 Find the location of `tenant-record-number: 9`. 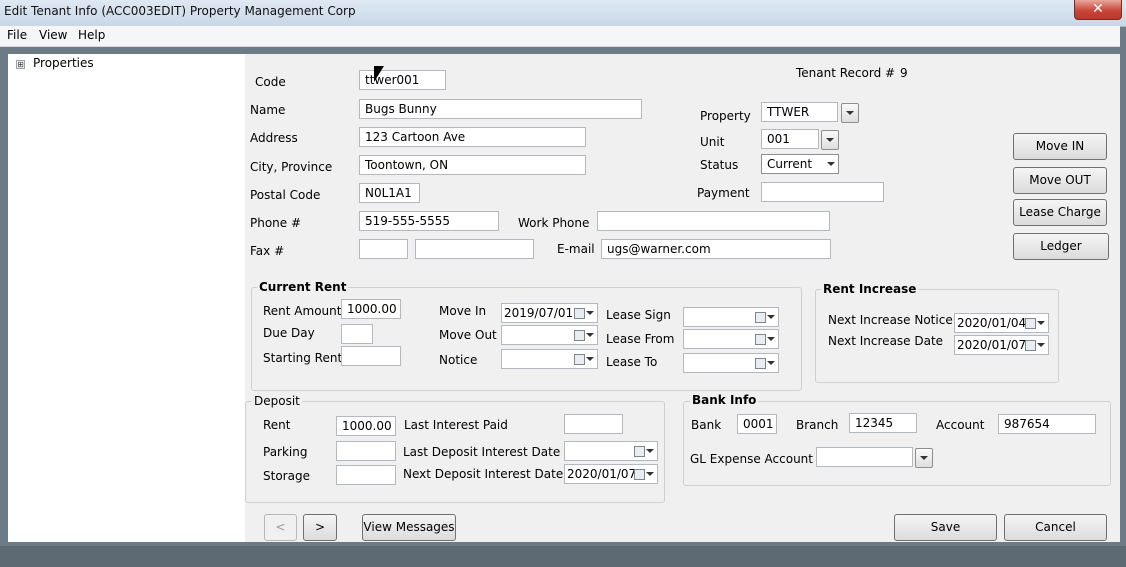

tenant-record-number: 9 is located at coordinates (904, 73).